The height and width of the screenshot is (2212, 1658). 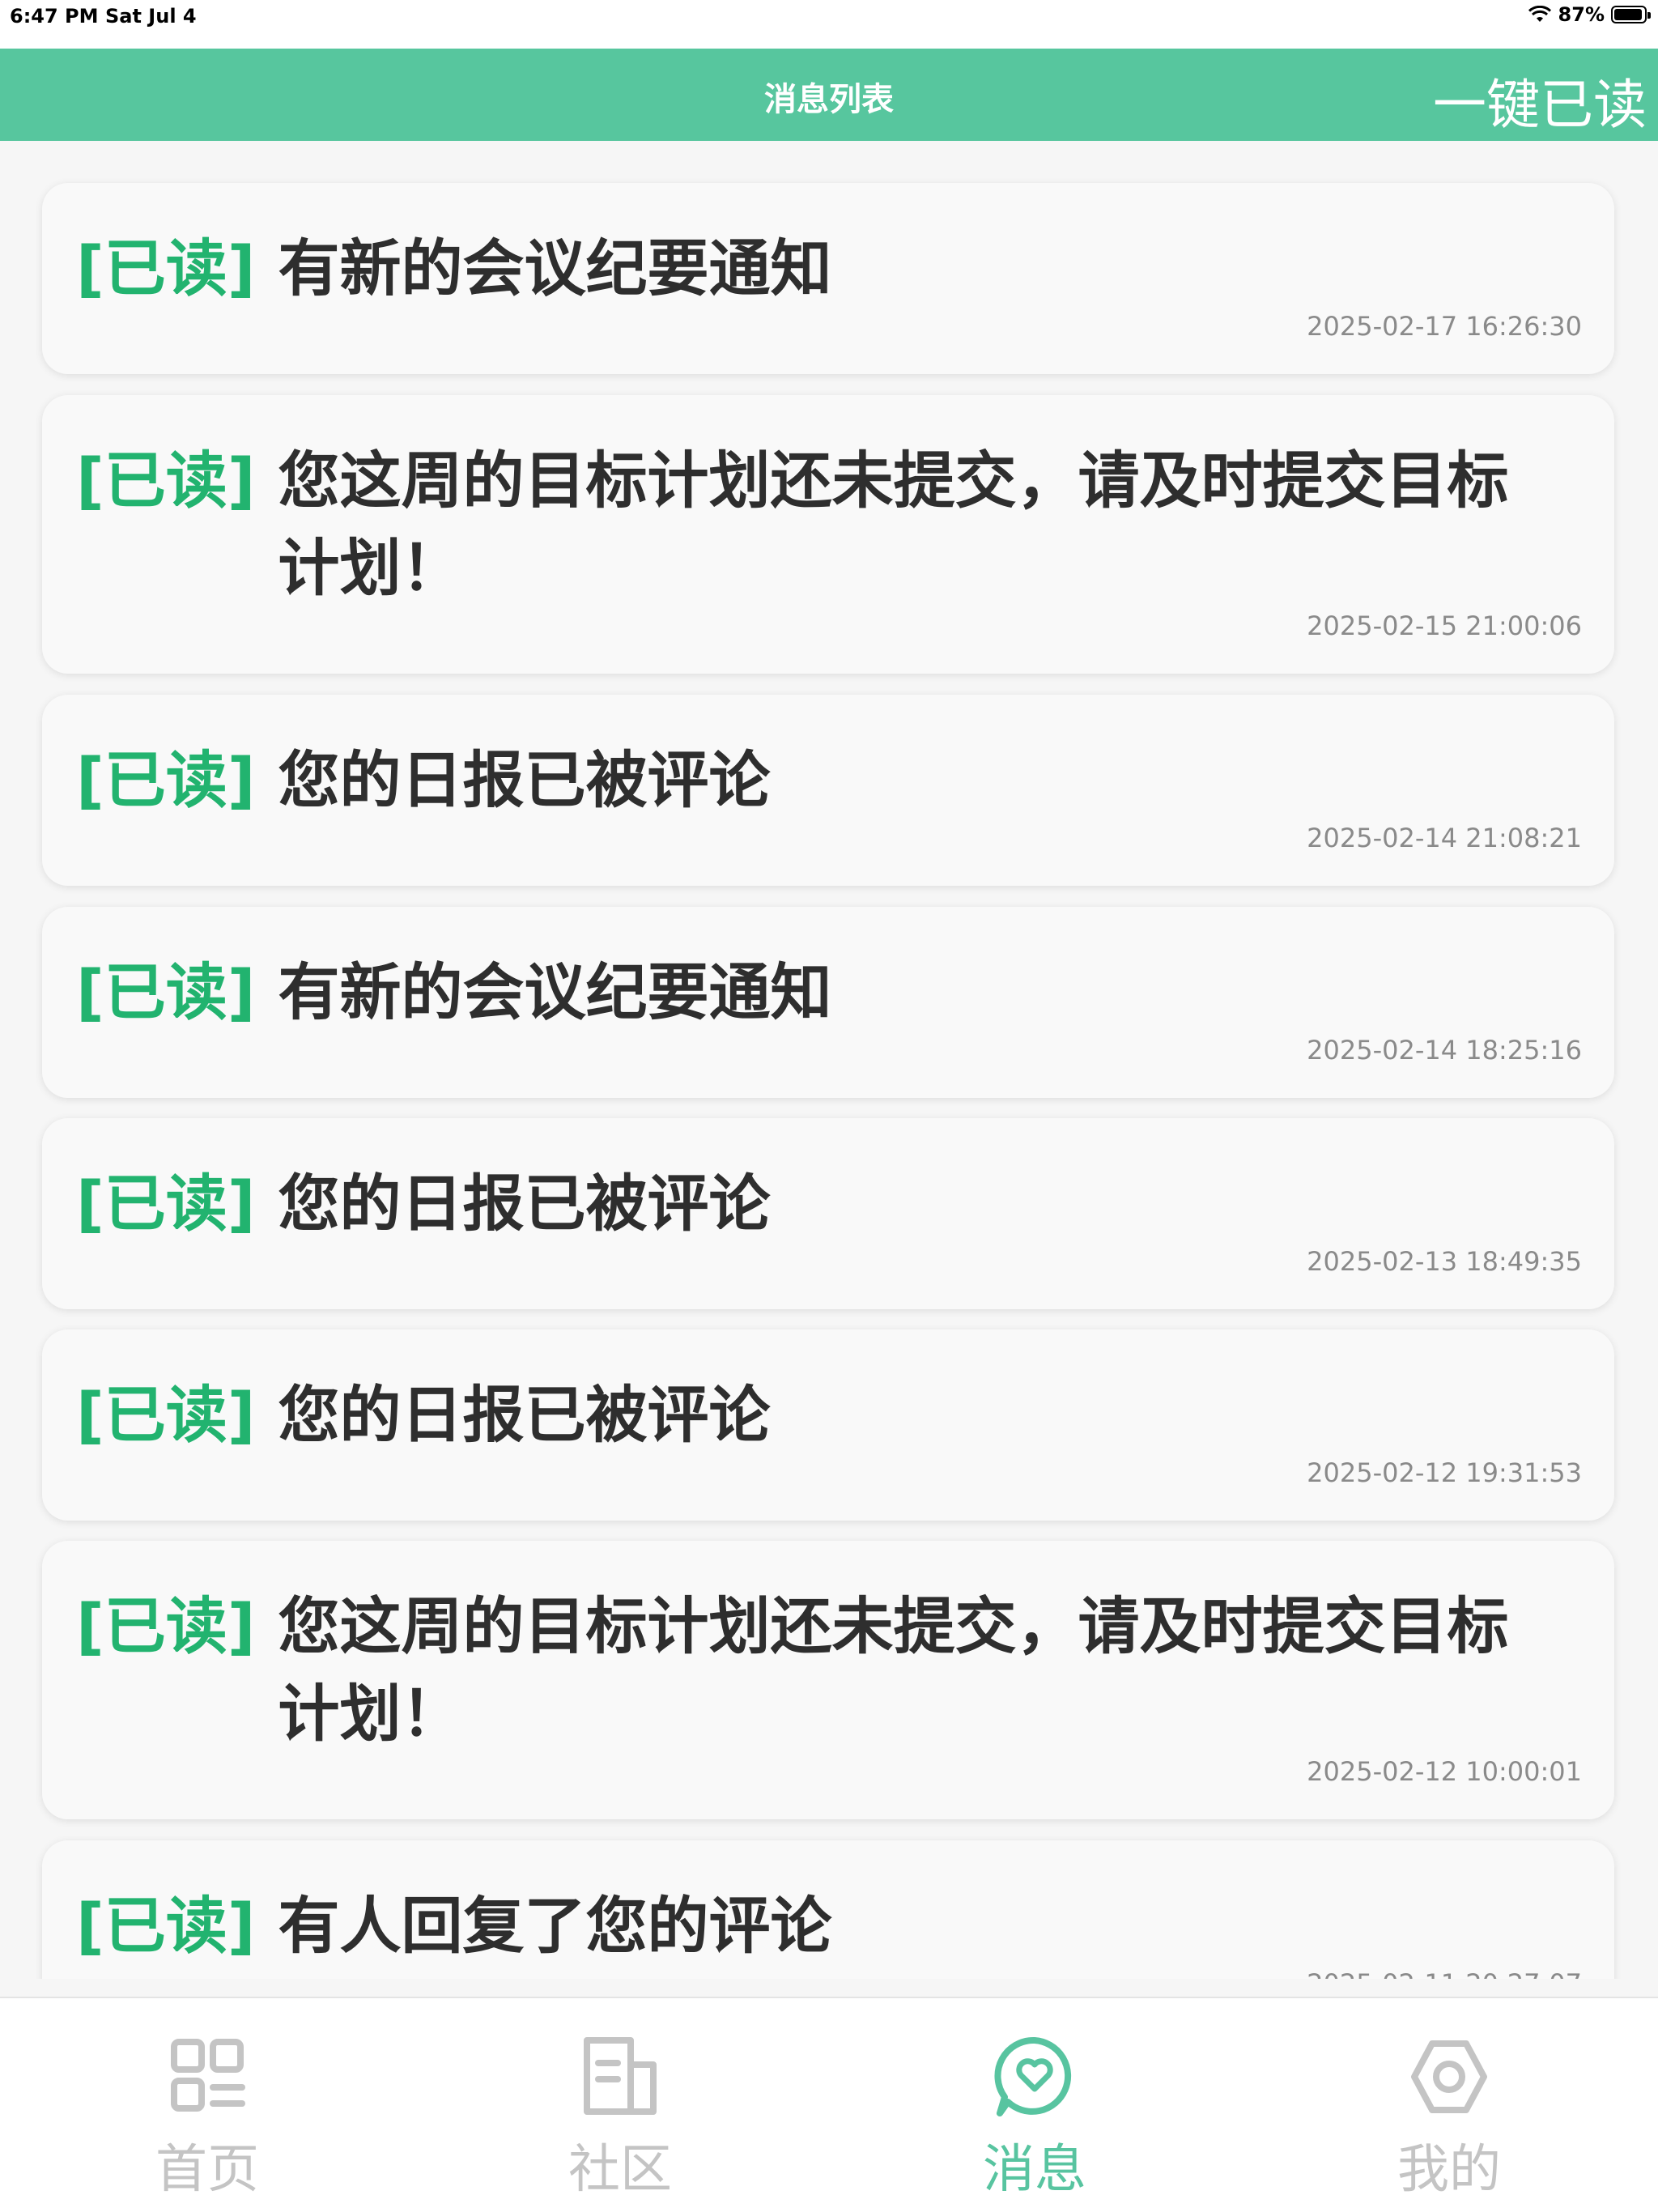 I want to click on mark-all-read-button: 一键已读, so click(x=1540, y=100).